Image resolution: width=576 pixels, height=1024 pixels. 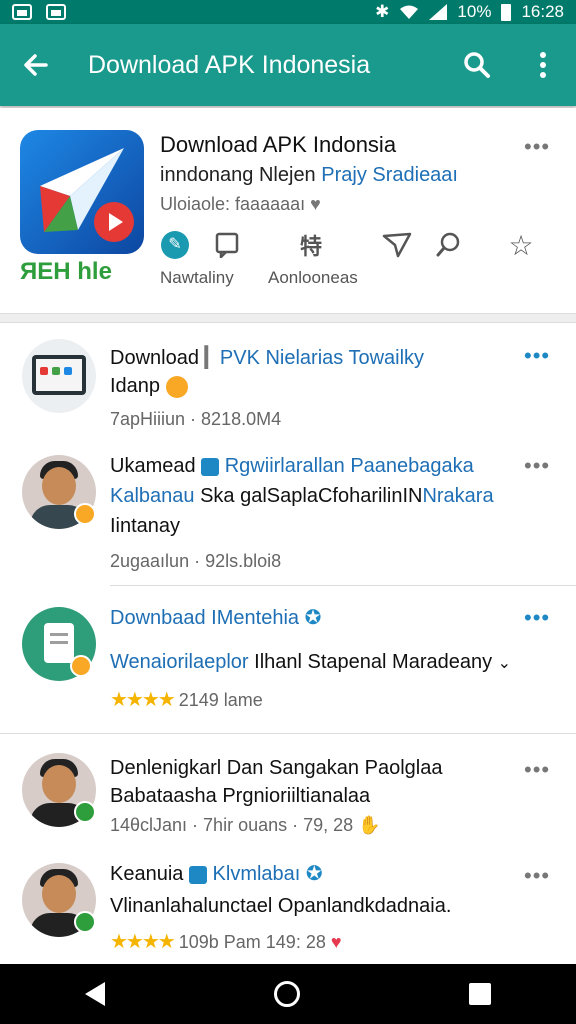 I want to click on back-button, so click(x=36, y=65).